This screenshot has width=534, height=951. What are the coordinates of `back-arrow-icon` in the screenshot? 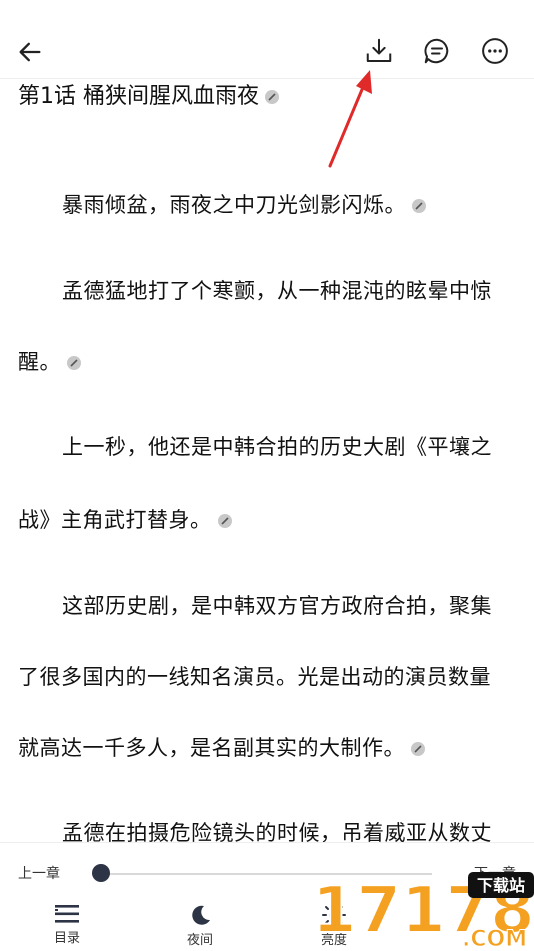 It's located at (30, 52).